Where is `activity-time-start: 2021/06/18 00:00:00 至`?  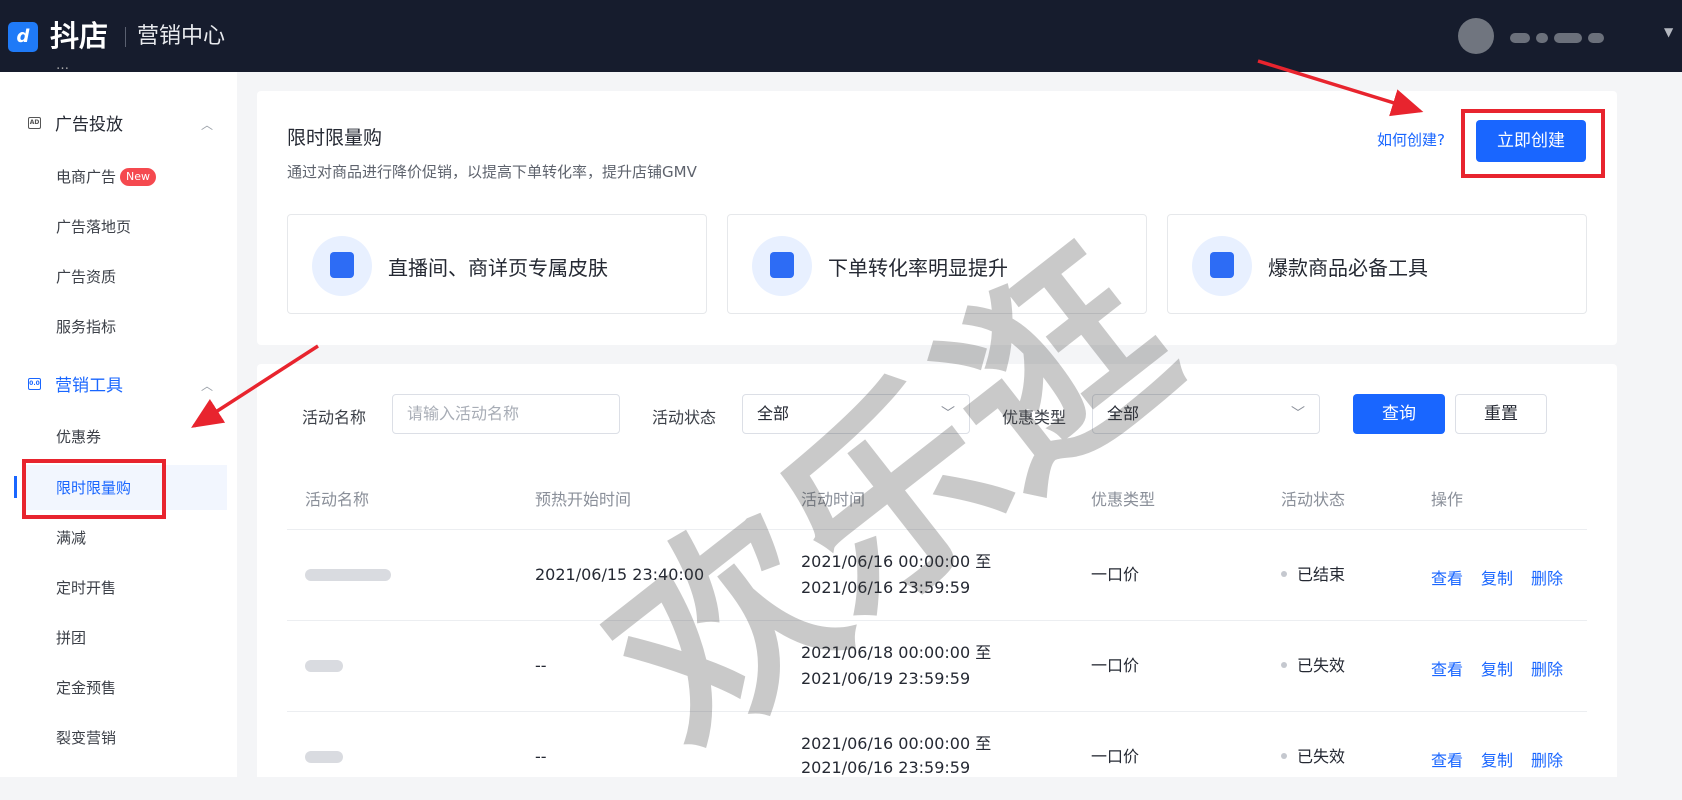
activity-time-start: 2021/06/18 00:00:00 至 is located at coordinates (896, 652).